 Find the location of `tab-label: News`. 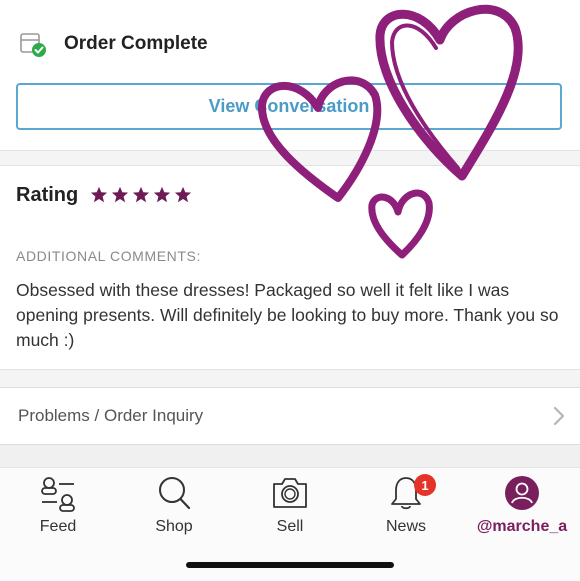

tab-label: News is located at coordinates (405, 526).